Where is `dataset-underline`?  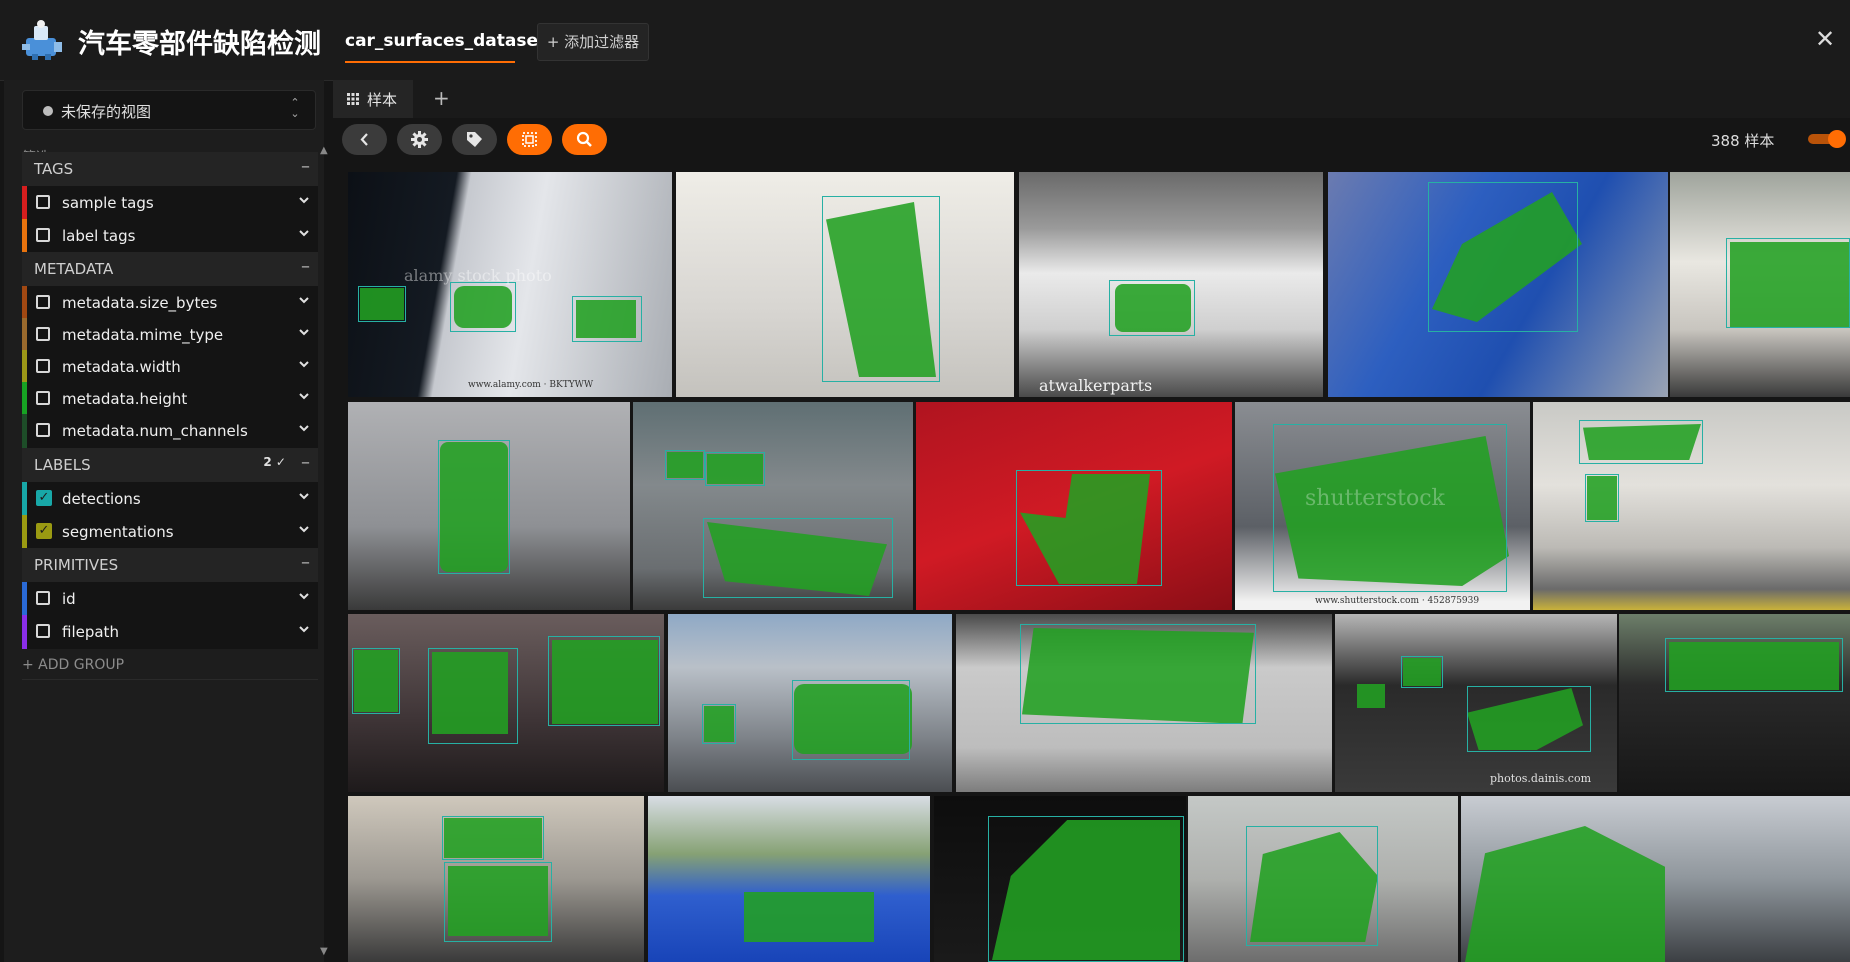 dataset-underline is located at coordinates (430, 62).